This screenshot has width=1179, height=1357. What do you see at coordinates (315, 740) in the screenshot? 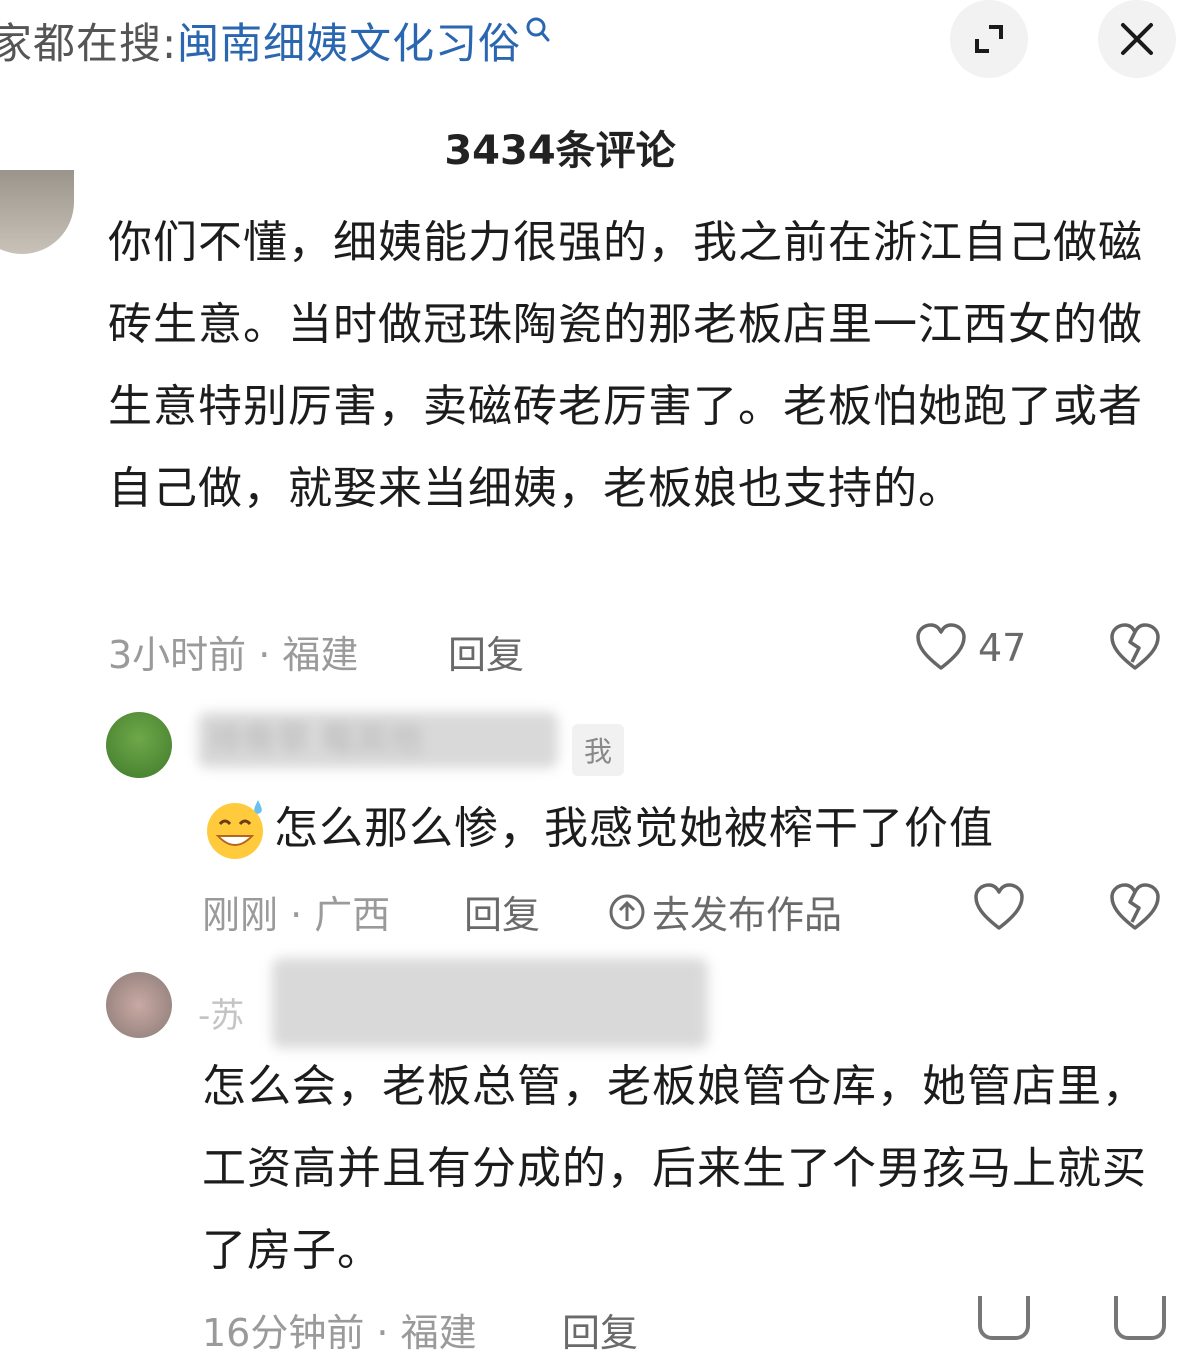
I see `username: 排骨草 莓其他` at bounding box center [315, 740].